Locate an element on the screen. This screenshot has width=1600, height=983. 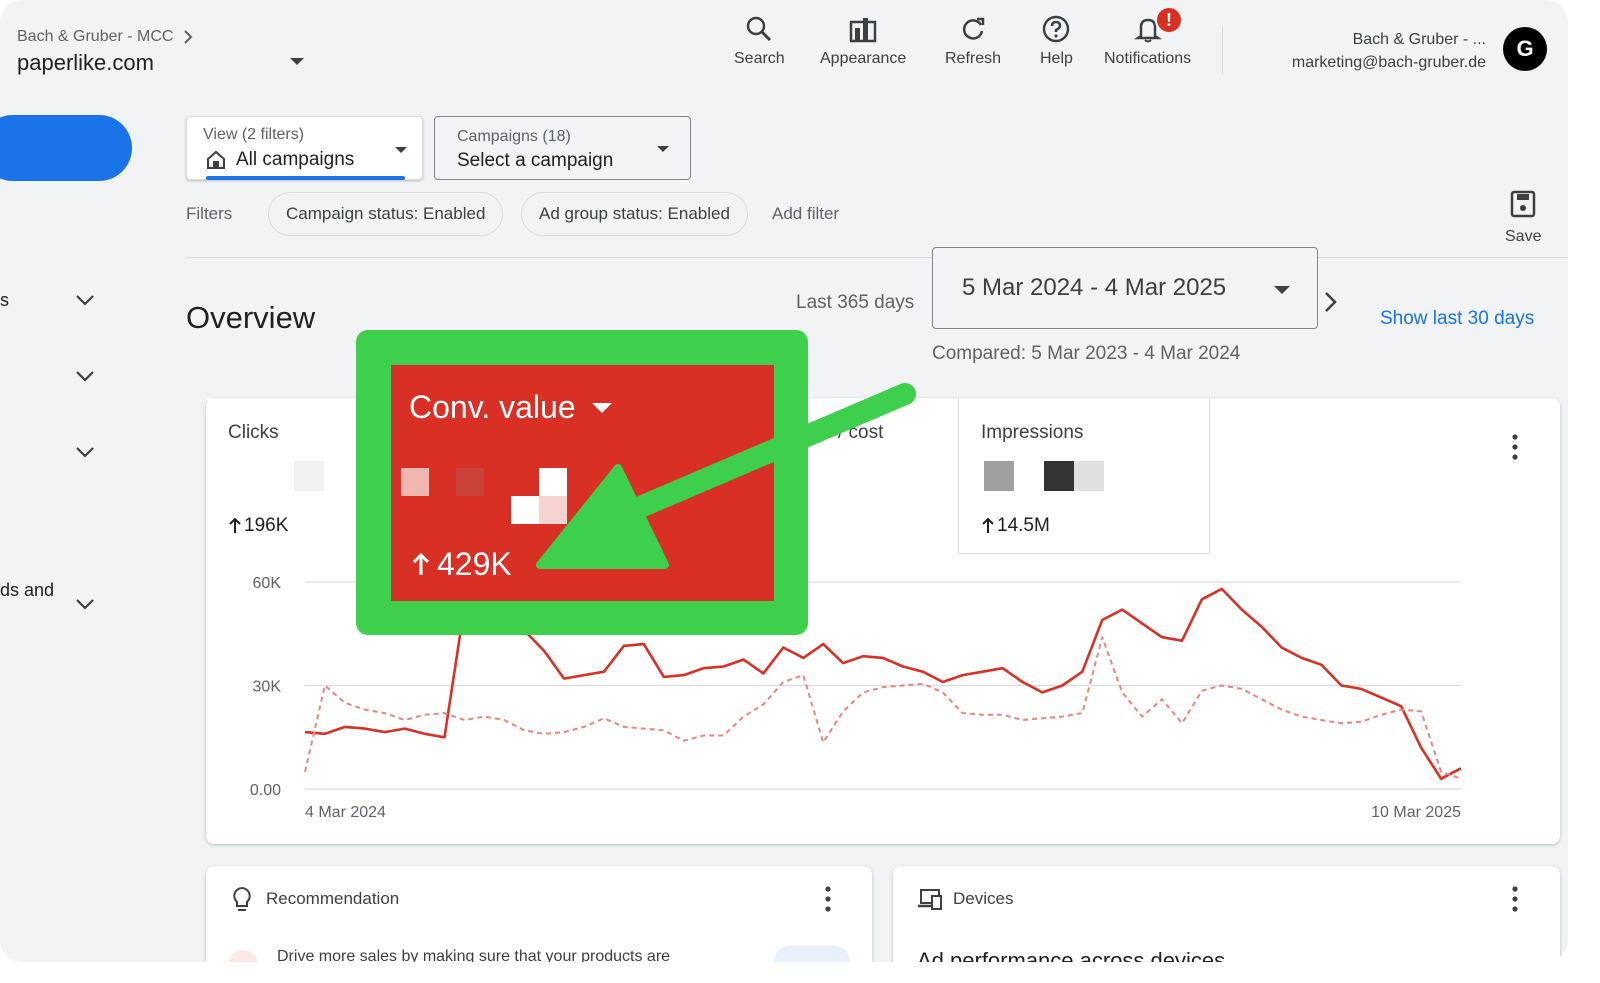
appearance-button: Appearance is located at coordinates (863, 41).